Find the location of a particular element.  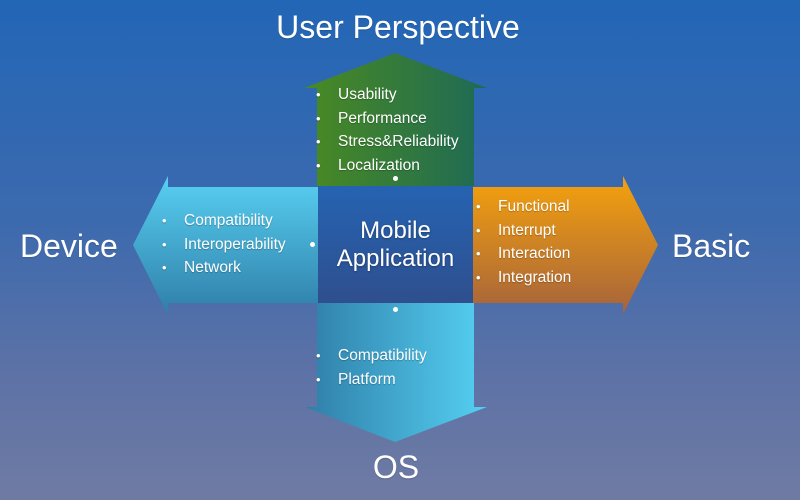

list-item: Performance is located at coordinates (387, 119).